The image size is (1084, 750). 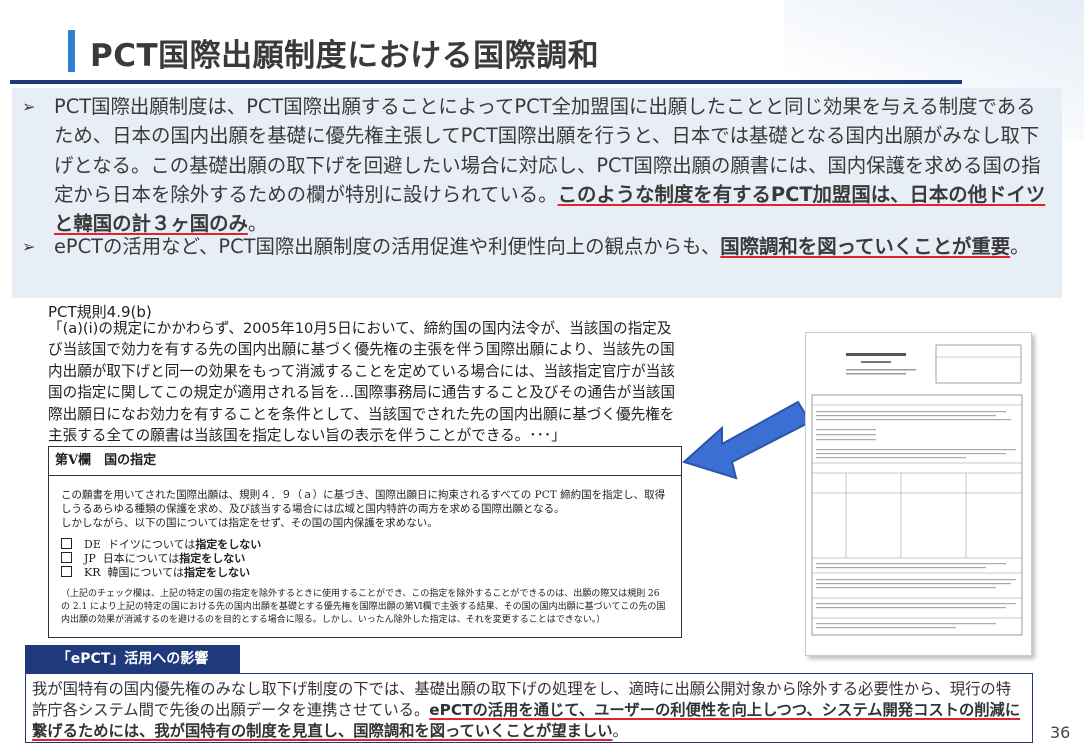 I want to click on bullet-body: ePCTの活用など、PCT国際出願制度の活用促進や利便性向上の観点からも、, so click(x=387, y=246).